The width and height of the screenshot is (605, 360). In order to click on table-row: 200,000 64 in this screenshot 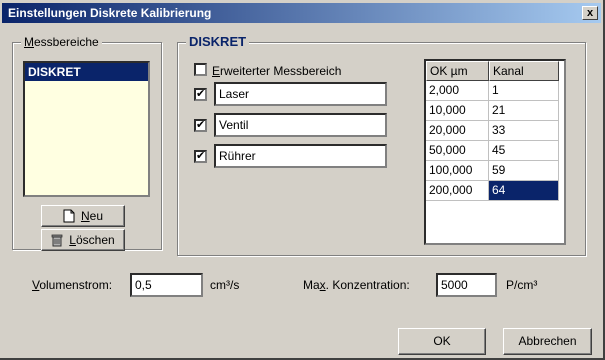, I will do `click(492, 191)`.